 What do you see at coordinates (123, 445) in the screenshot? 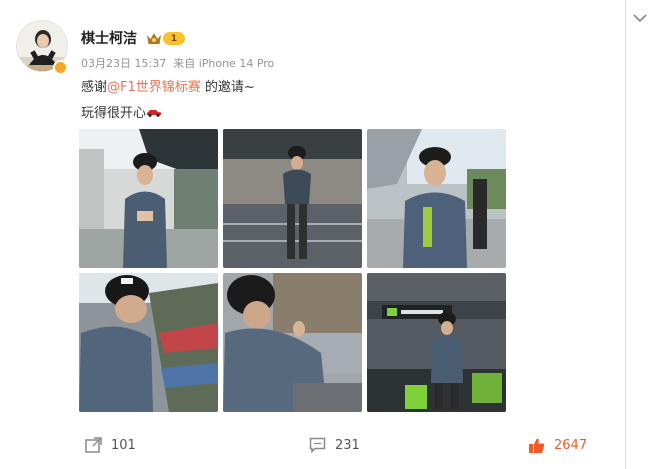
I see `repost-count: 101` at bounding box center [123, 445].